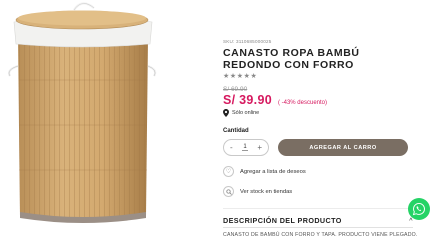 The width and height of the screenshot is (433, 240). What do you see at coordinates (228, 171) in the screenshot?
I see `heart-icon: ♡` at bounding box center [228, 171].